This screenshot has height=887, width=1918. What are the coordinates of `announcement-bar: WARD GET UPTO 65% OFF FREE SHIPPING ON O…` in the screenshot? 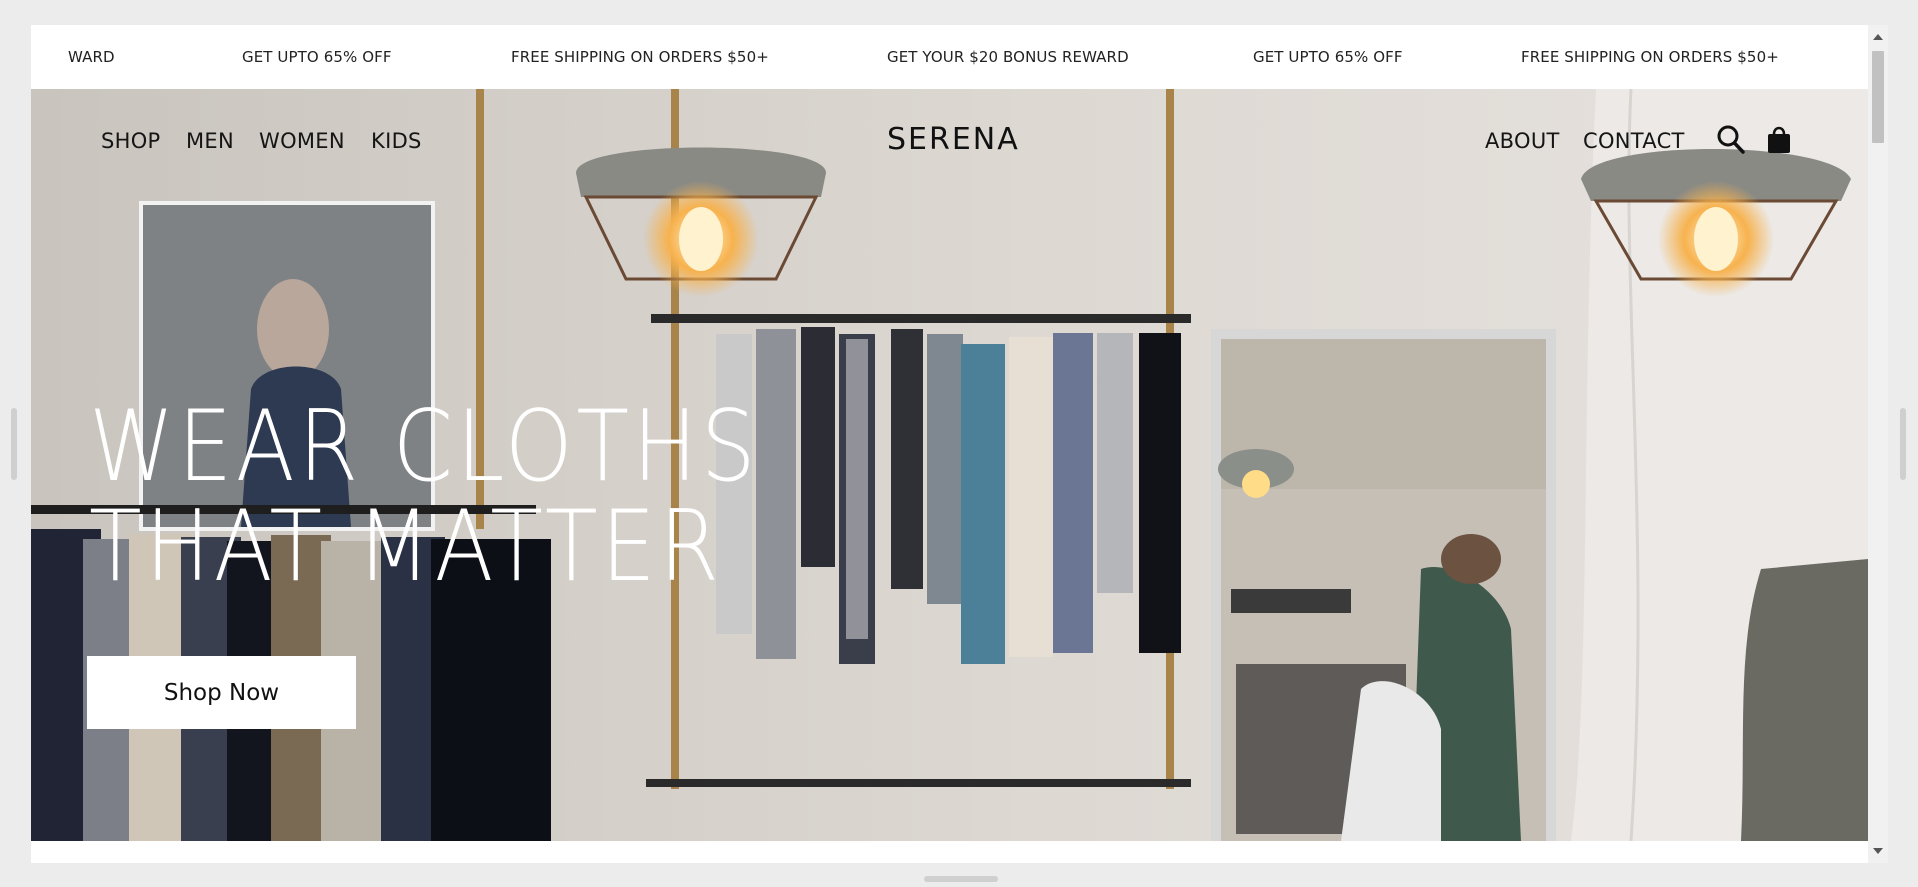 It's located at (949, 57).